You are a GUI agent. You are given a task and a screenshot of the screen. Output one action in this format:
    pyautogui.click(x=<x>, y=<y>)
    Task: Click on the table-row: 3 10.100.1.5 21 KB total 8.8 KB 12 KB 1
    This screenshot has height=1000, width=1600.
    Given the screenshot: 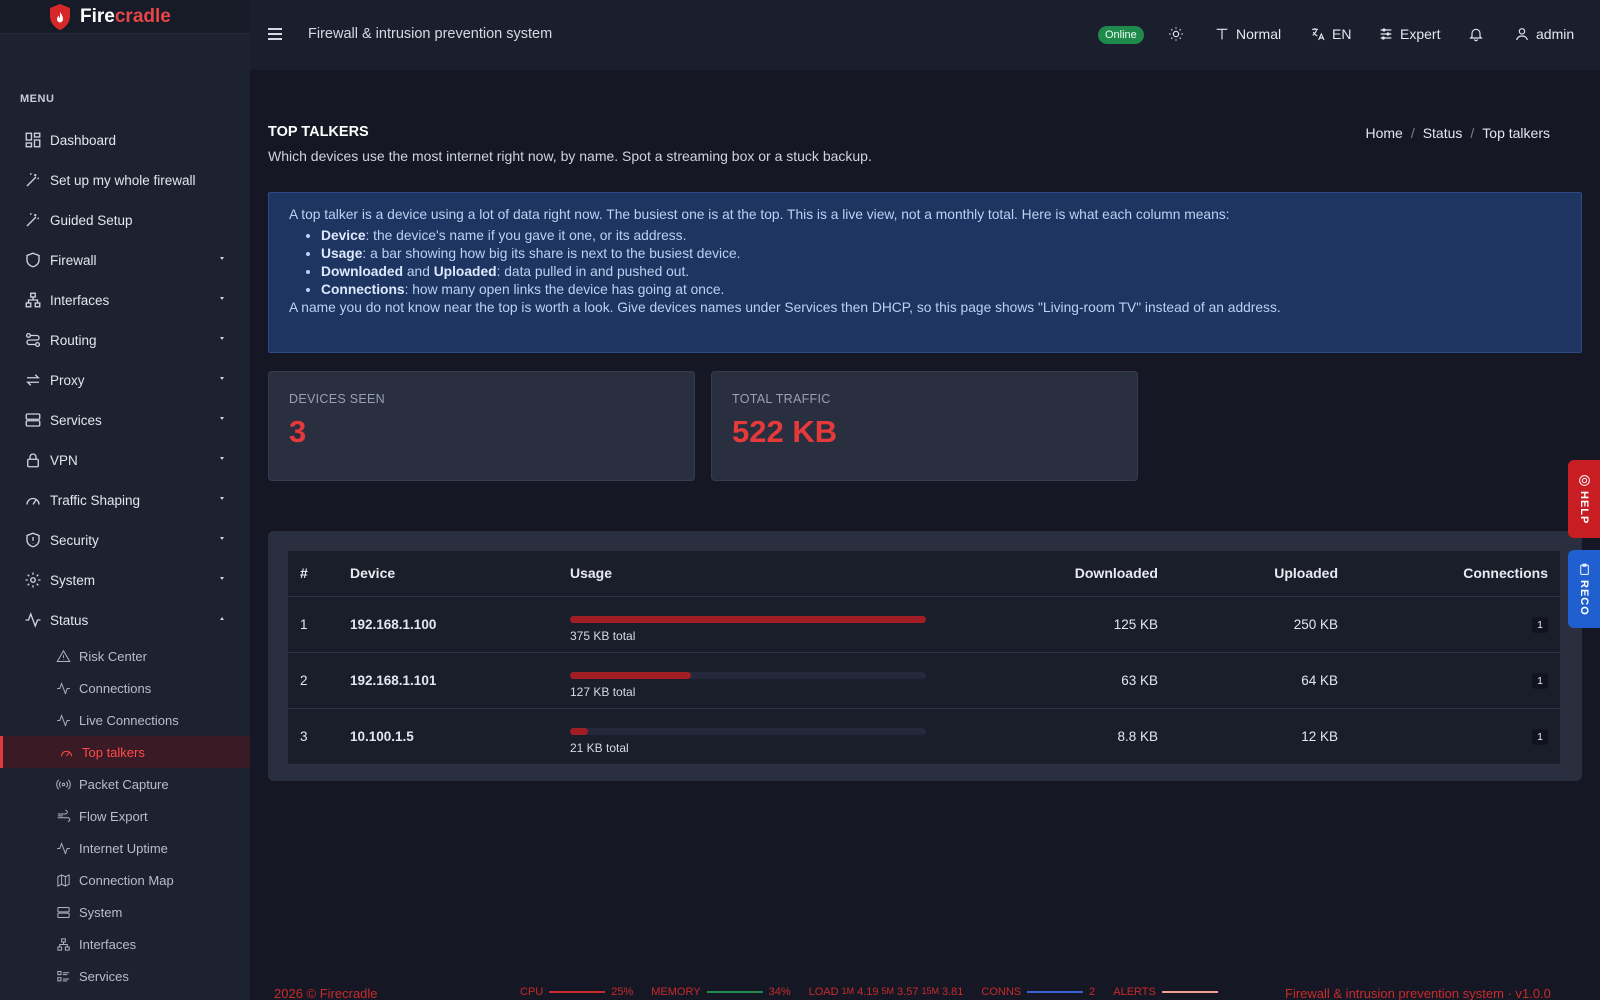 What is the action you would take?
    pyautogui.click(x=924, y=736)
    